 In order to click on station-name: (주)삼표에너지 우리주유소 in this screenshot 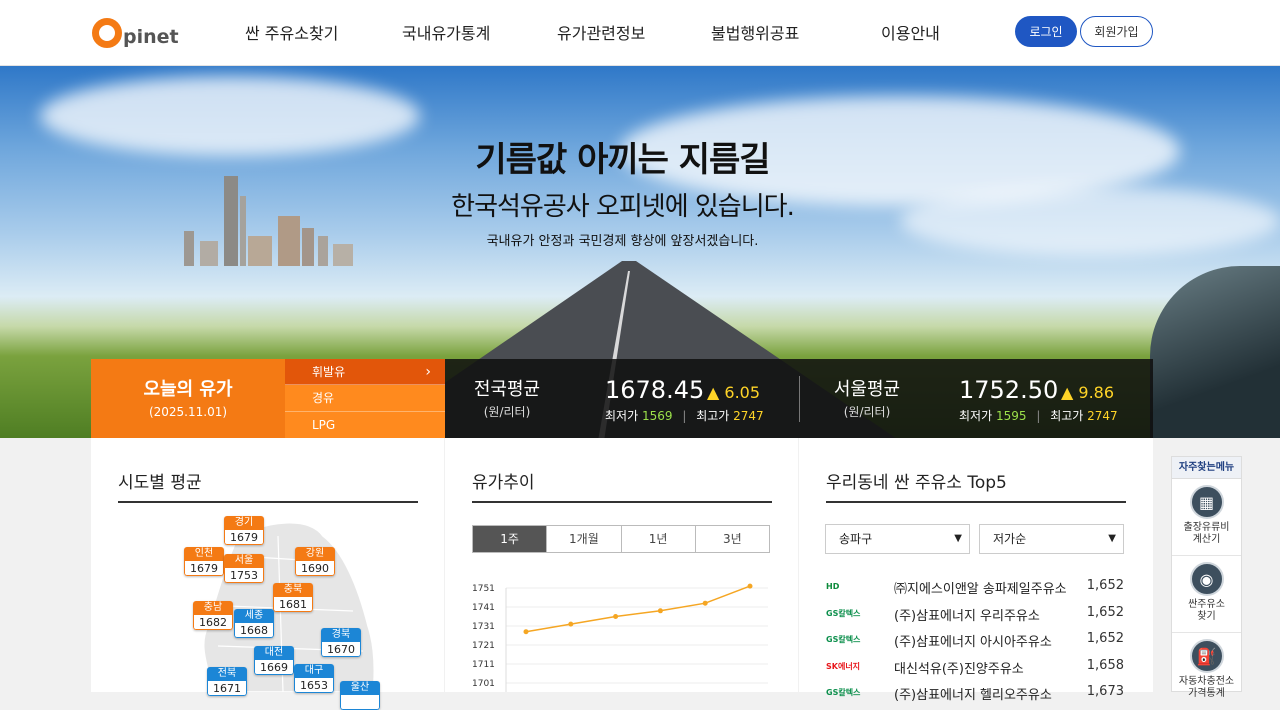, I will do `click(967, 616)`.